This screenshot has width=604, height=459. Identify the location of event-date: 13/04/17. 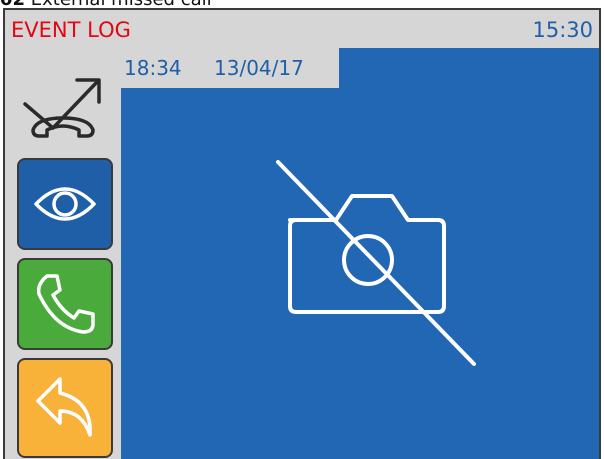
(259, 68).